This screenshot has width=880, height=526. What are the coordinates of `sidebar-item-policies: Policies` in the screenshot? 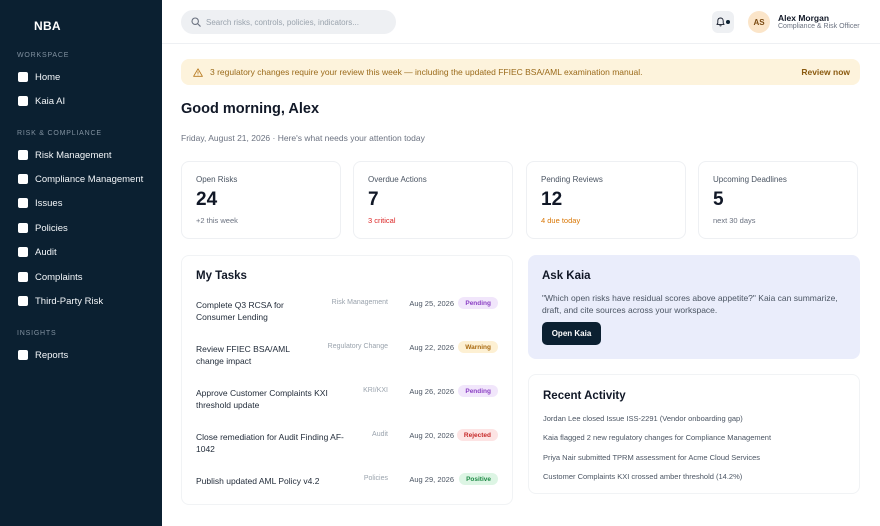 It's located at (43, 228).